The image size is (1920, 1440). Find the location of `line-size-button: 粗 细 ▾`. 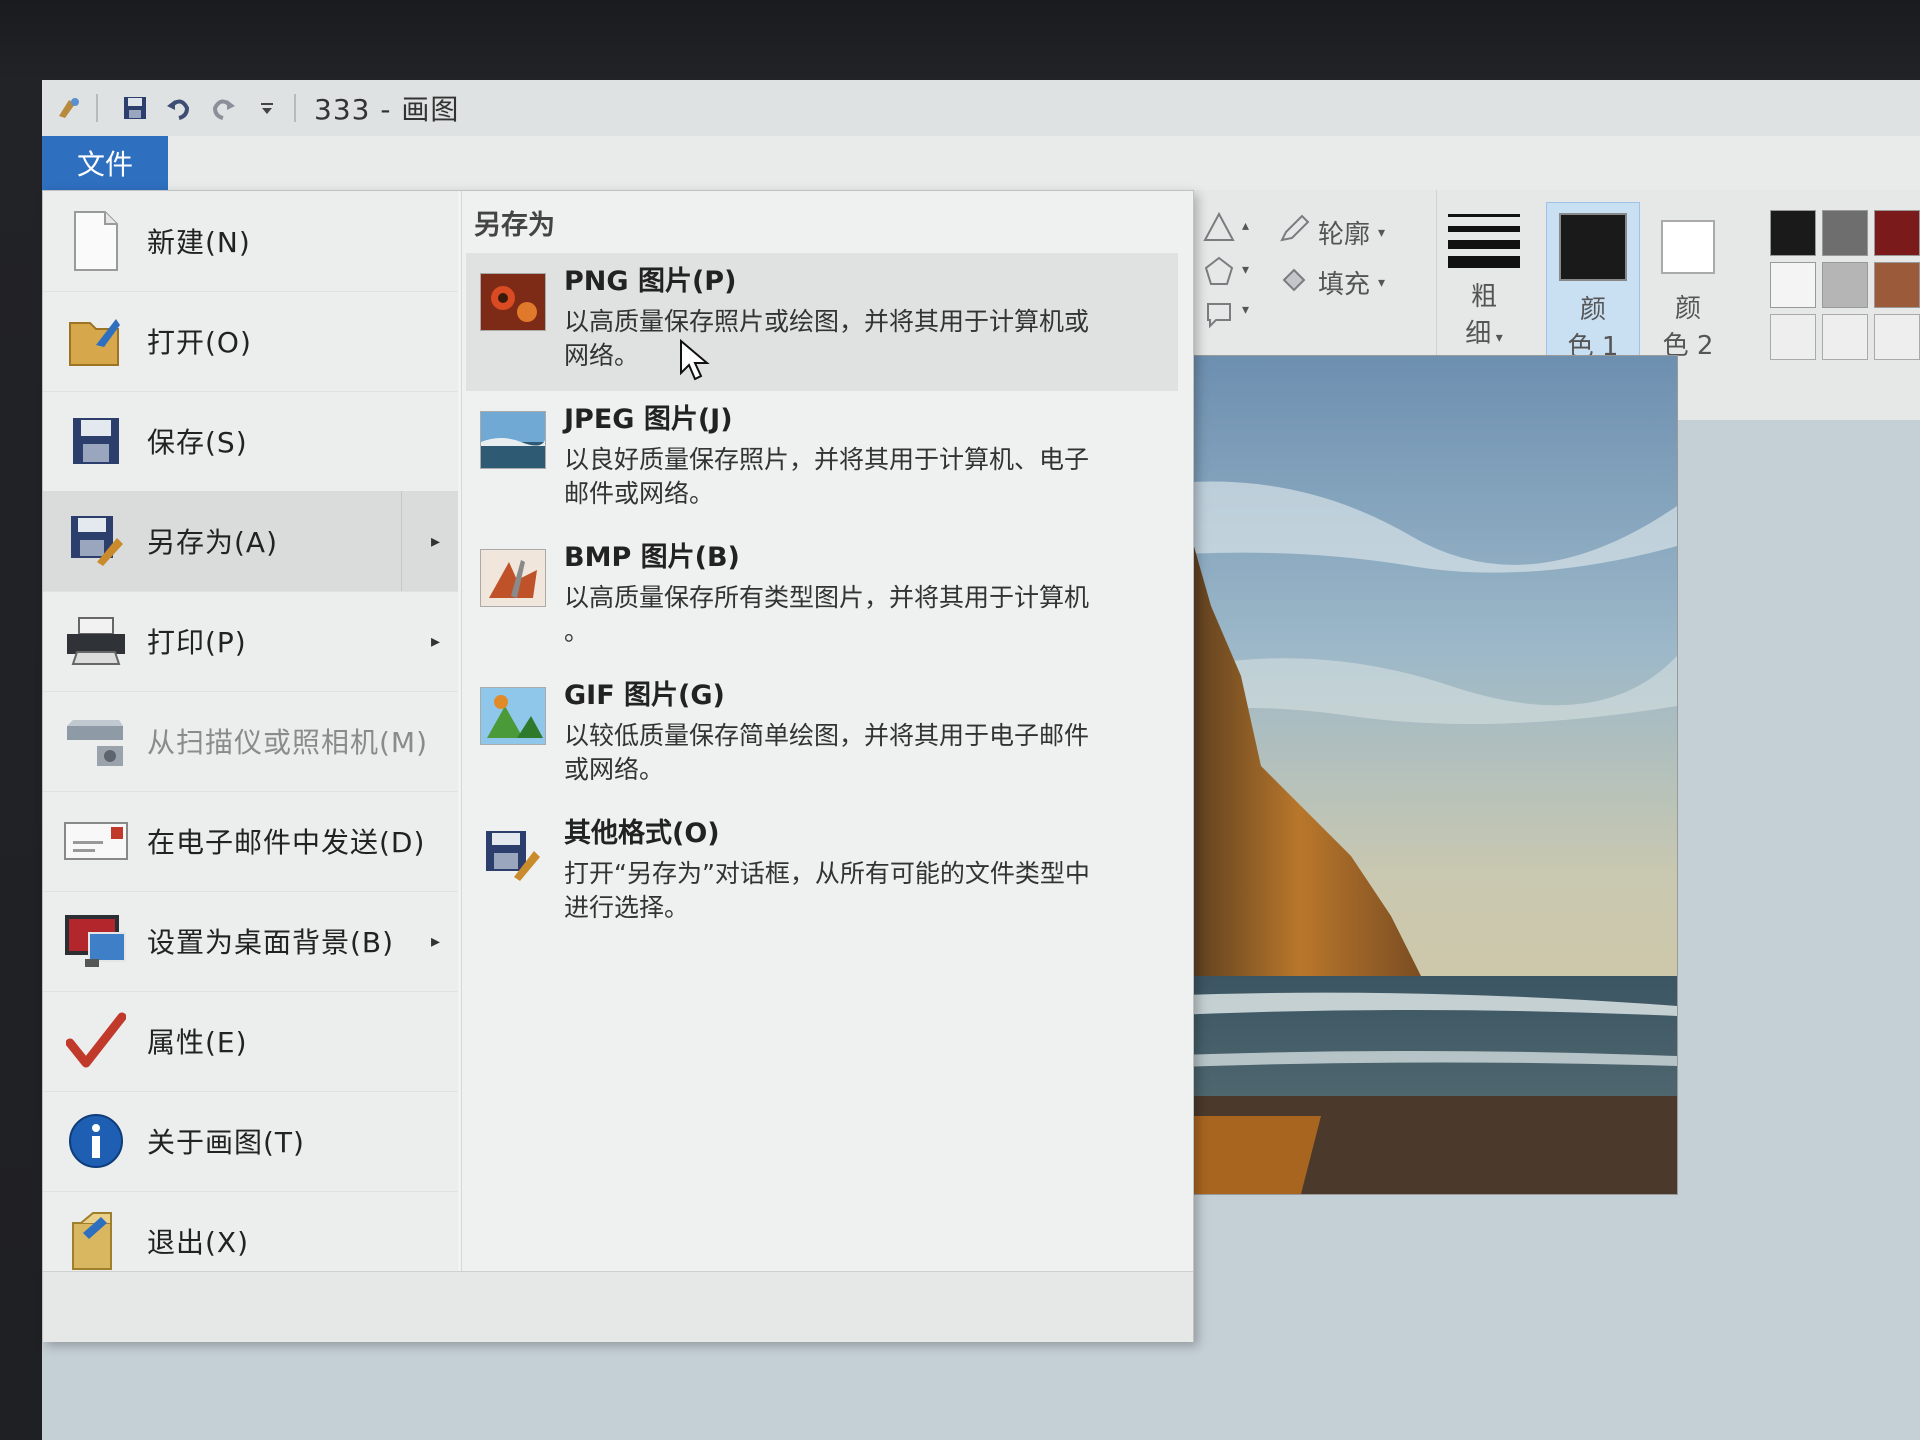

line-size-button: 粗 细 ▾ is located at coordinates (1484, 280).